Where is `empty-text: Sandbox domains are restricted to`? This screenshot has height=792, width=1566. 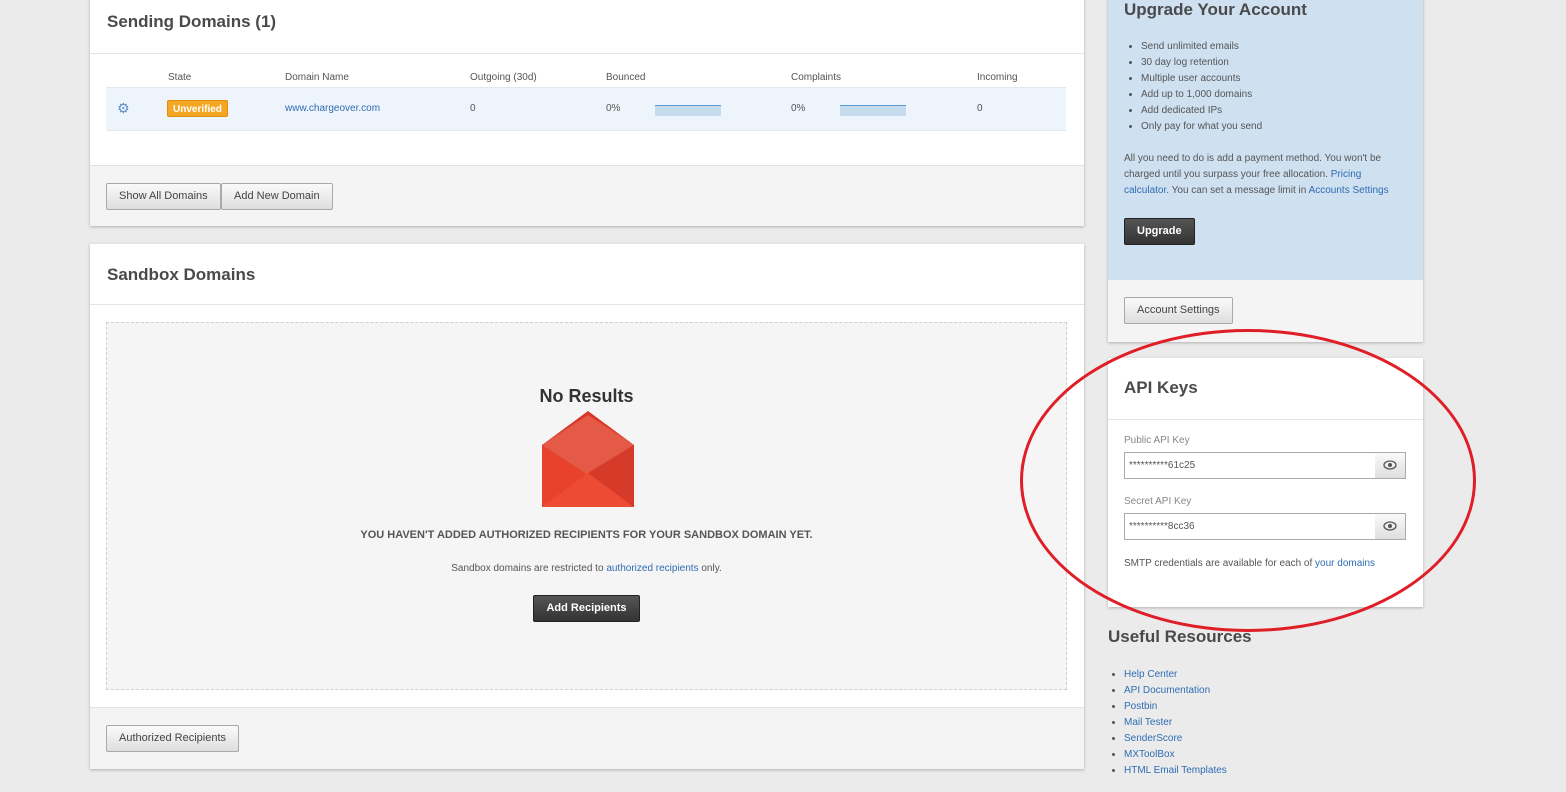
empty-text: Sandbox domains are restricted to is located at coordinates (529, 568).